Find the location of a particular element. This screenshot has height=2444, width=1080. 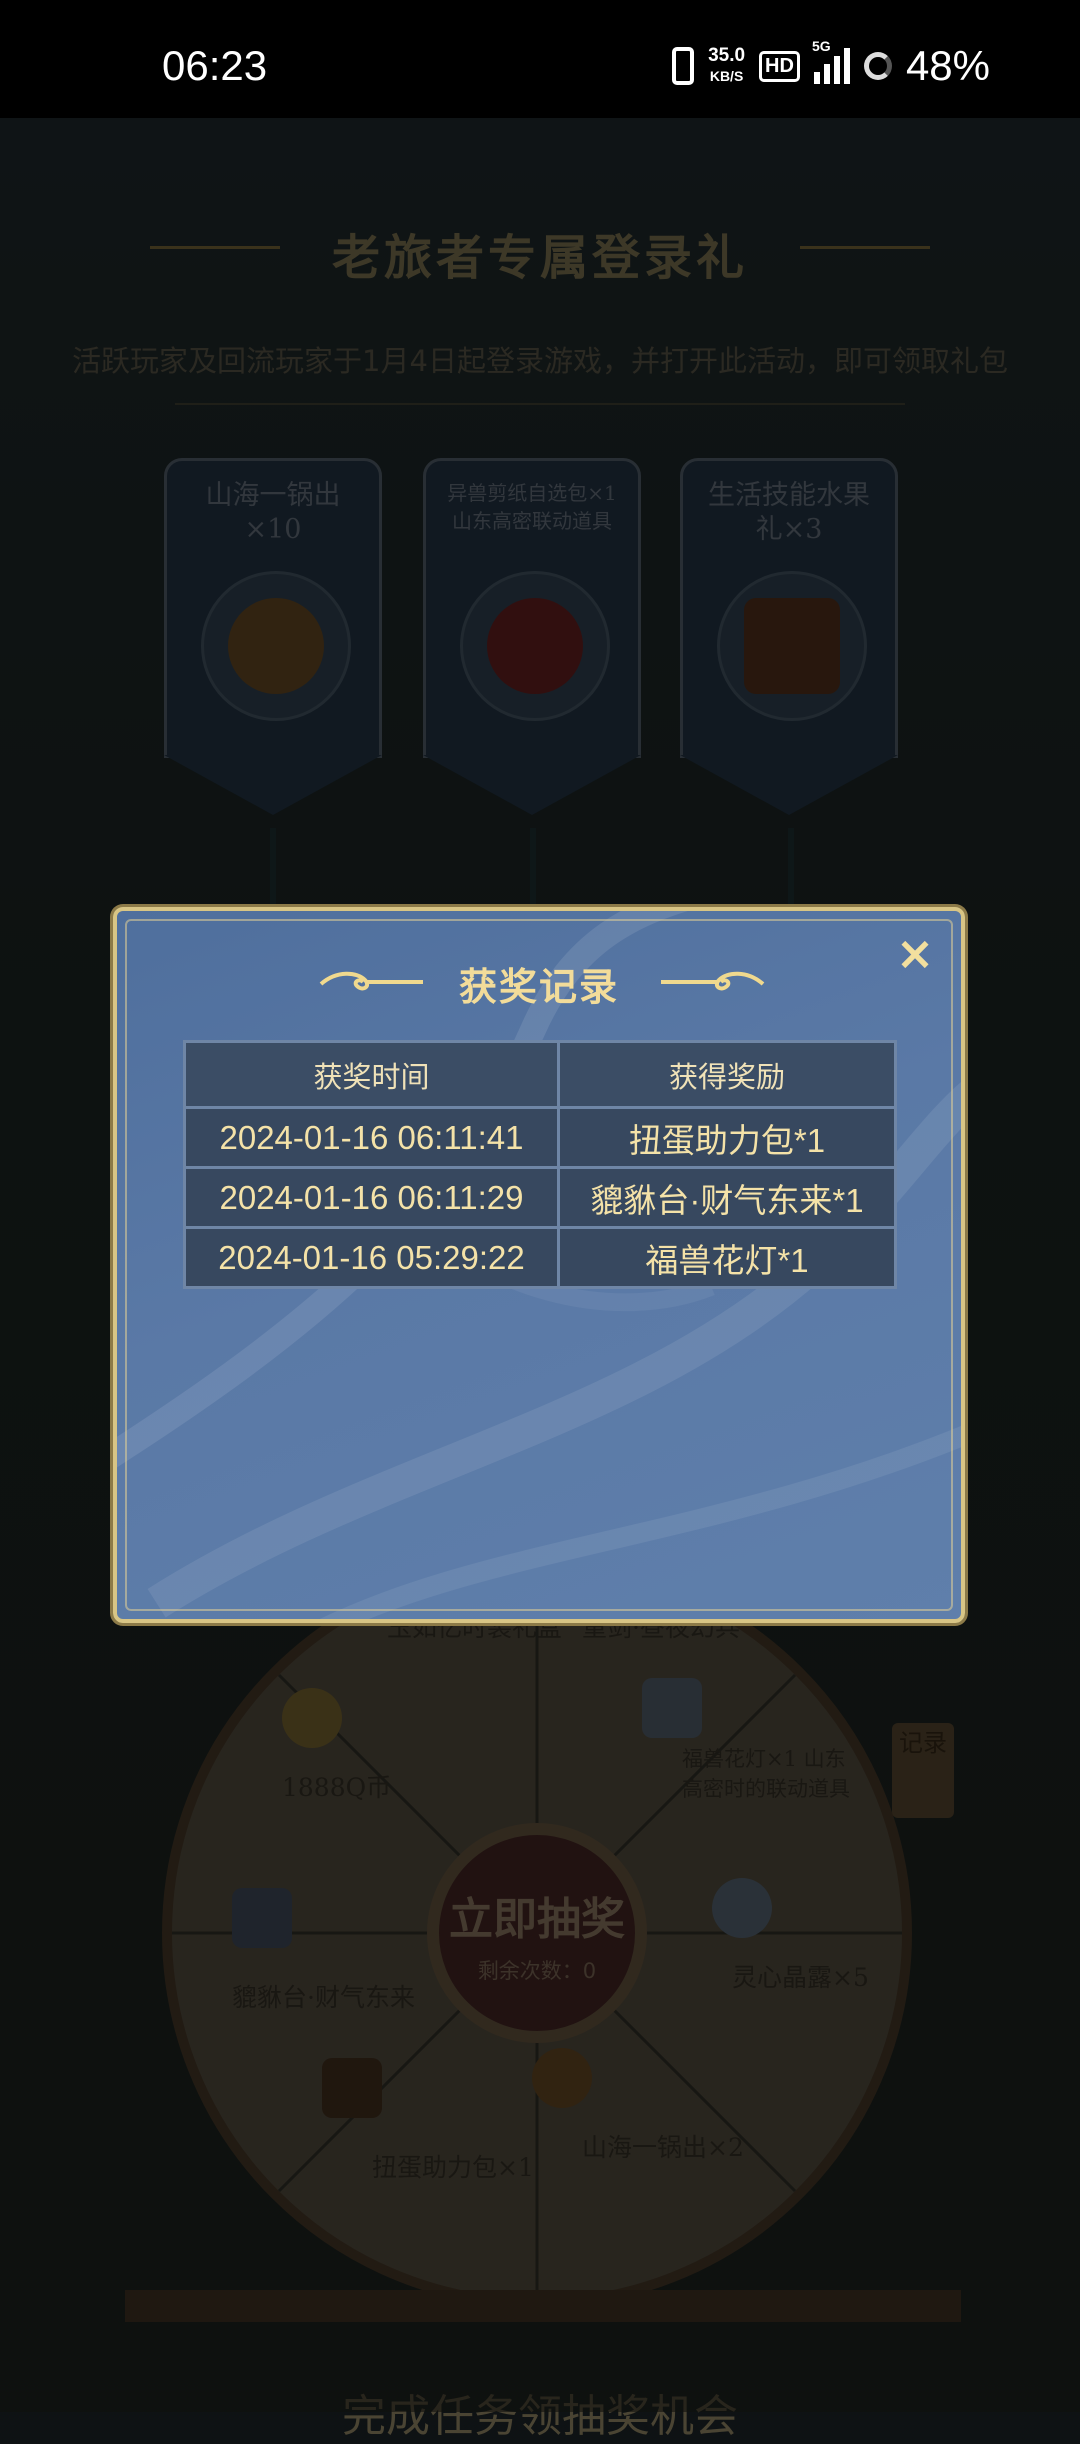

table-header-row: 获奖时间 获得奖励 is located at coordinates (540, 1074).